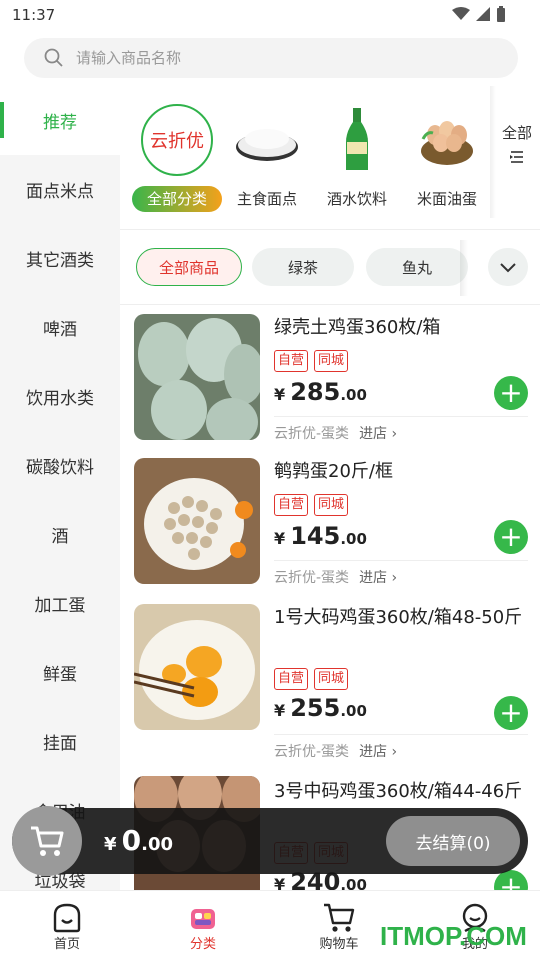  I want to click on cart-button, so click(47, 841).